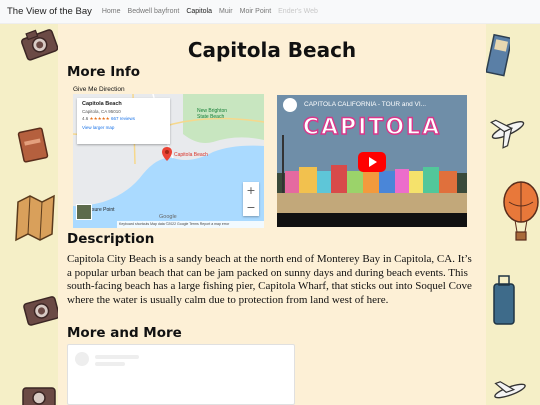 The height and width of the screenshot is (405, 540). Describe the element at coordinates (199, 11) in the screenshot. I see `nav-link-capitola: Capitola` at that location.